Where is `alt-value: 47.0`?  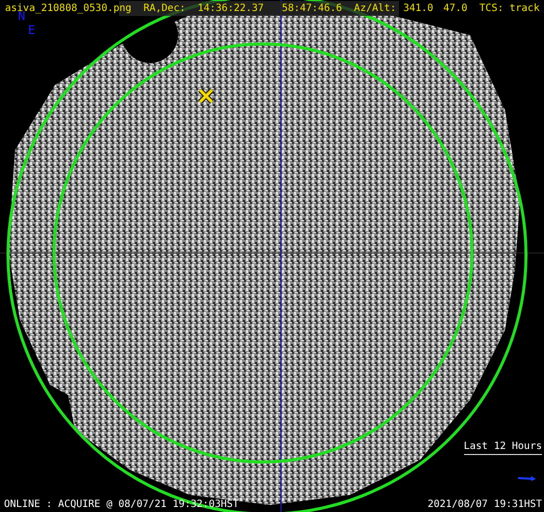
alt-value: 47.0 is located at coordinates (455, 8).